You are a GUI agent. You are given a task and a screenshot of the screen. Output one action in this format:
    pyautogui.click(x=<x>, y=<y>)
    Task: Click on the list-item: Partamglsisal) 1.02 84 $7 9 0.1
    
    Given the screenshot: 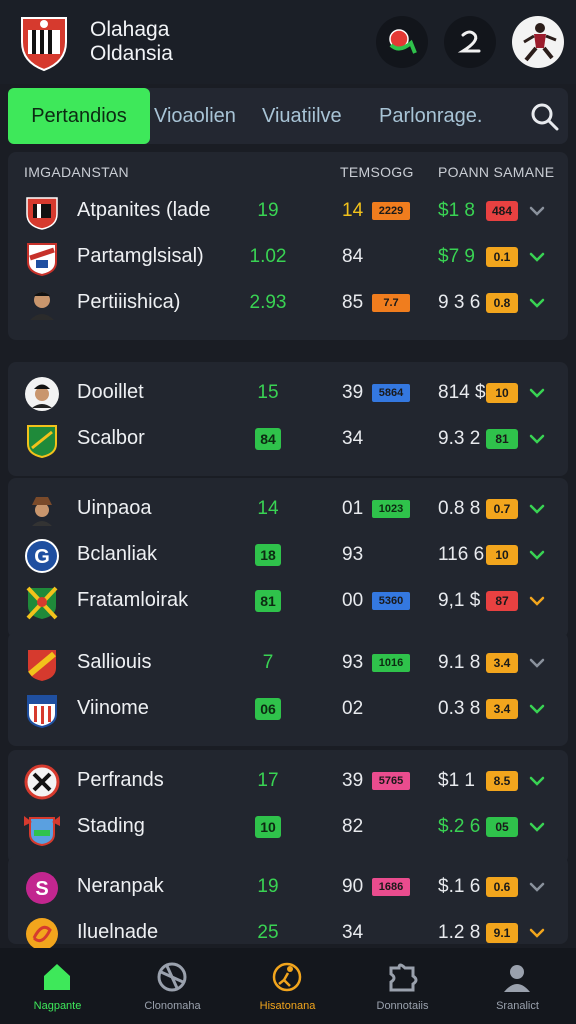 What is the action you would take?
    pyautogui.click(x=288, y=257)
    